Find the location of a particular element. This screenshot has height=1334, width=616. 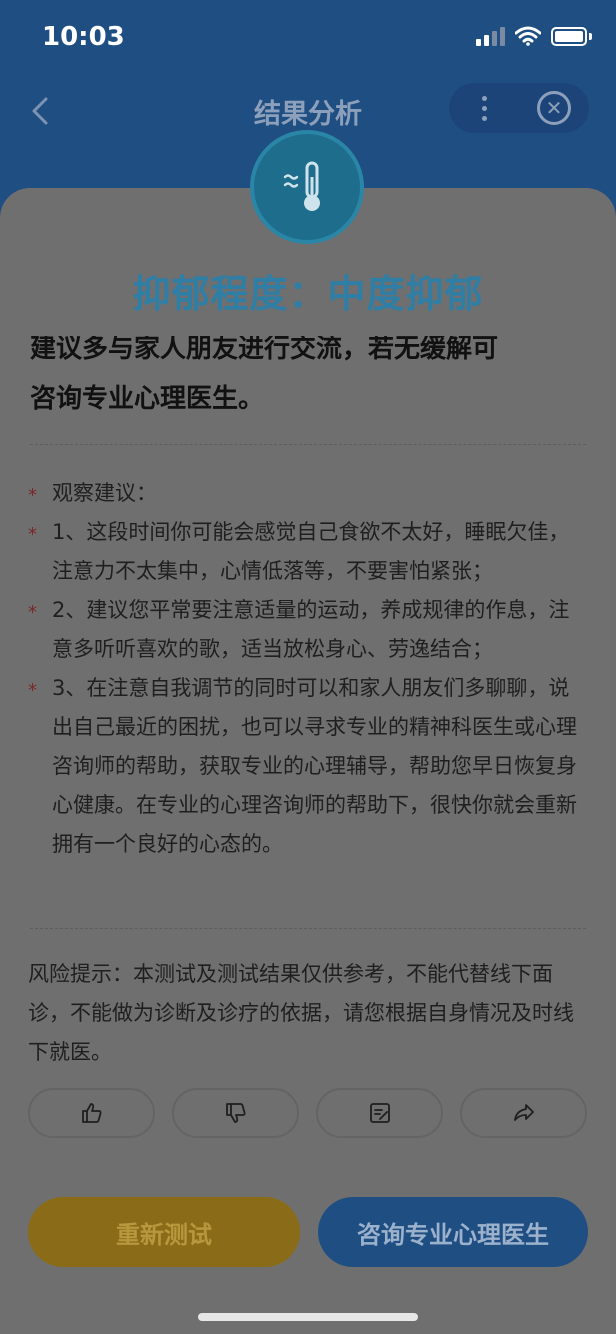

status-icons is located at coordinates (534, 36).